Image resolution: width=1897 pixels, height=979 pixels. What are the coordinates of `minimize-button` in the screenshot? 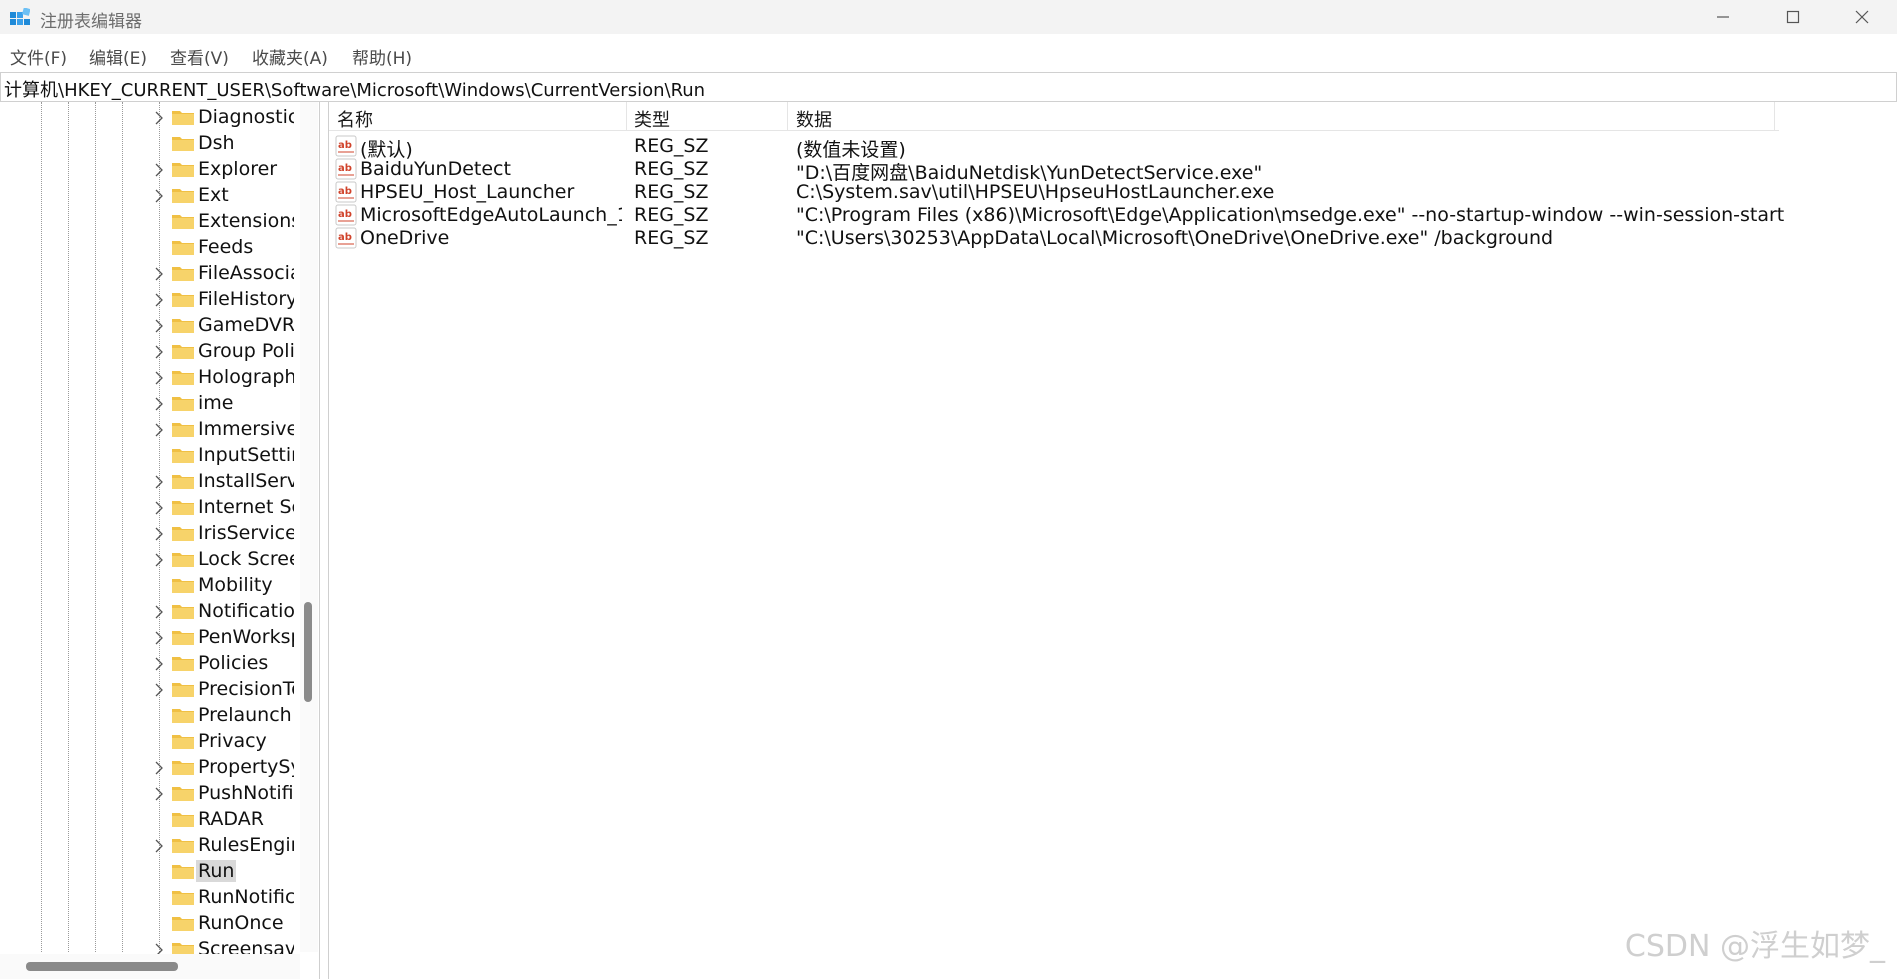 It's located at (1723, 17).